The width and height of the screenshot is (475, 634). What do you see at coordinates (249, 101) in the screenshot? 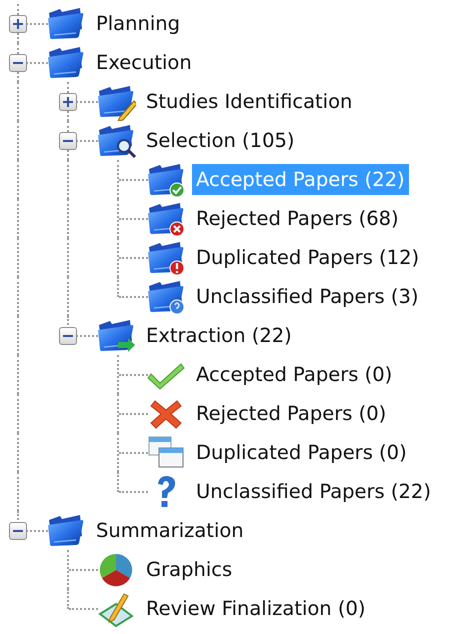
I see `tree-item: Studies Identification` at bounding box center [249, 101].